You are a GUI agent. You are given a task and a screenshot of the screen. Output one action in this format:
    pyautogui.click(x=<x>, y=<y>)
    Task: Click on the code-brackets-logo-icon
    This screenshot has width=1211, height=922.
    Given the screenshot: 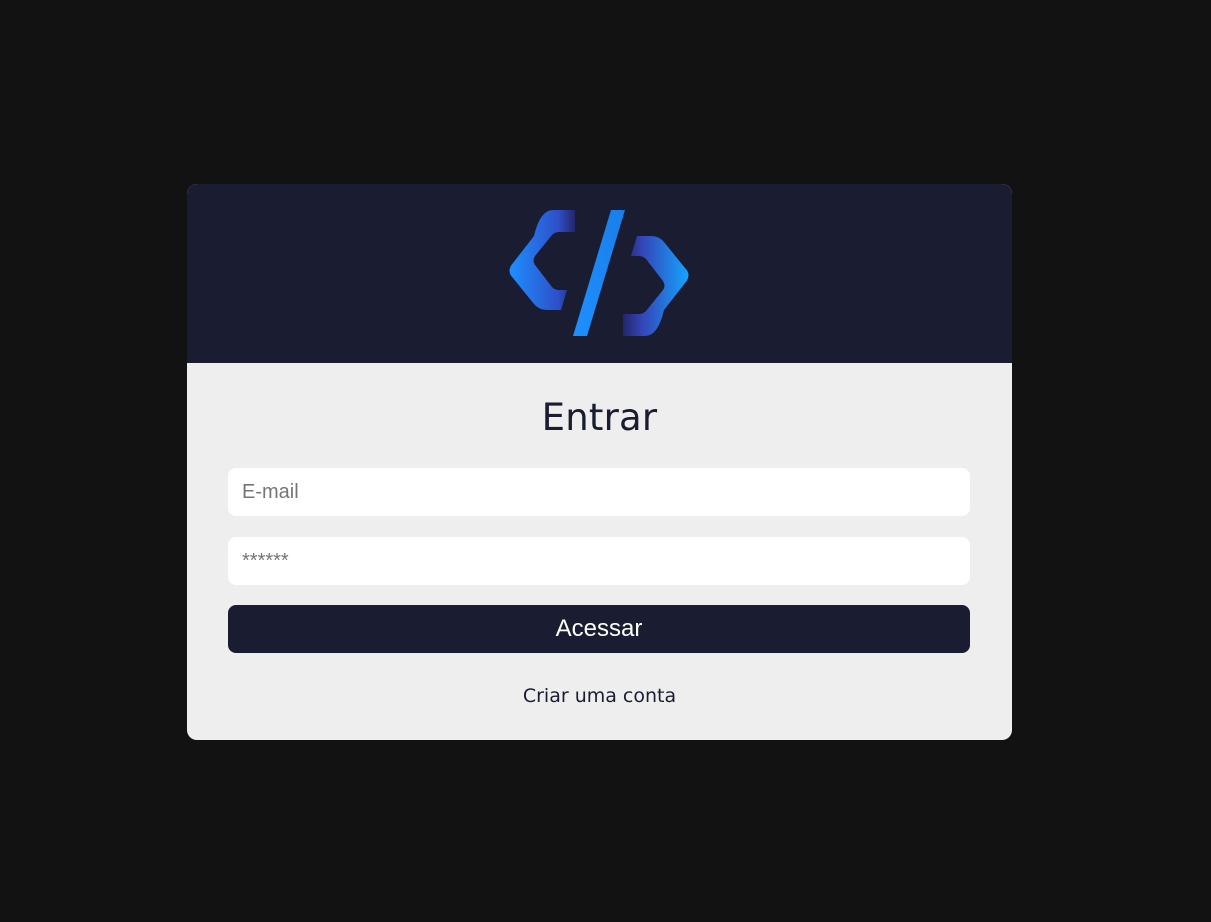 What is the action you would take?
    pyautogui.click(x=599, y=273)
    